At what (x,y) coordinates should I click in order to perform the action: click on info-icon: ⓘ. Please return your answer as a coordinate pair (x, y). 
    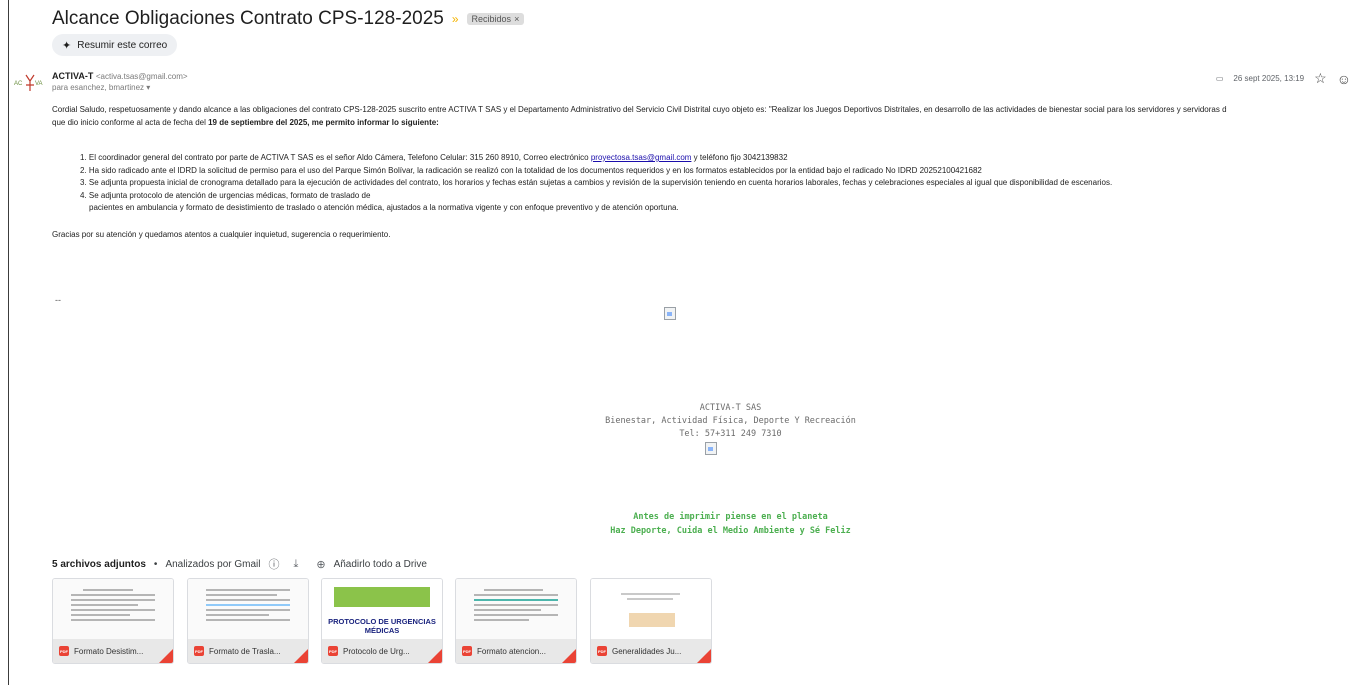
    Looking at the image, I should click on (273, 564).